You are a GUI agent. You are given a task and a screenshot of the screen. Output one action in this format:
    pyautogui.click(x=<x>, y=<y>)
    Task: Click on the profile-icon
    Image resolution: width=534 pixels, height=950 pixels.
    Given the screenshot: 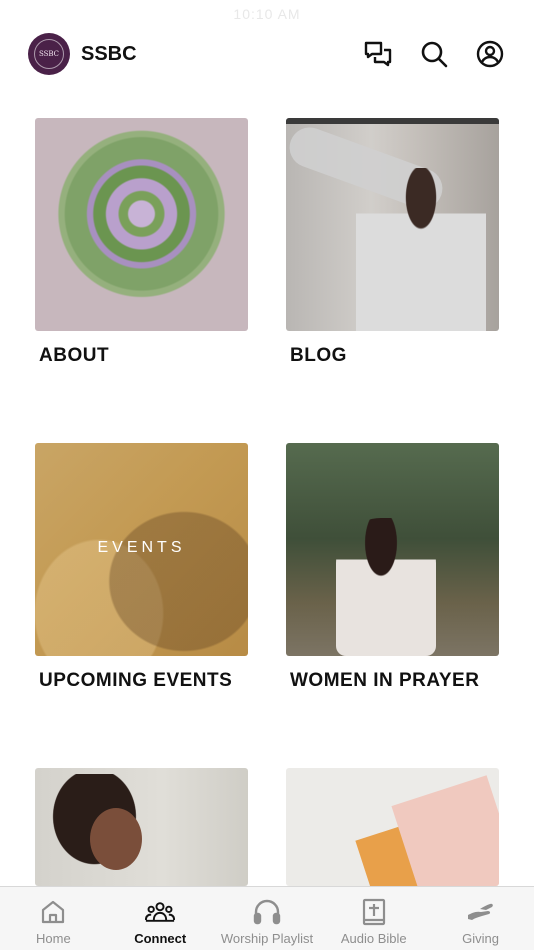 What is the action you would take?
    pyautogui.click(x=490, y=54)
    